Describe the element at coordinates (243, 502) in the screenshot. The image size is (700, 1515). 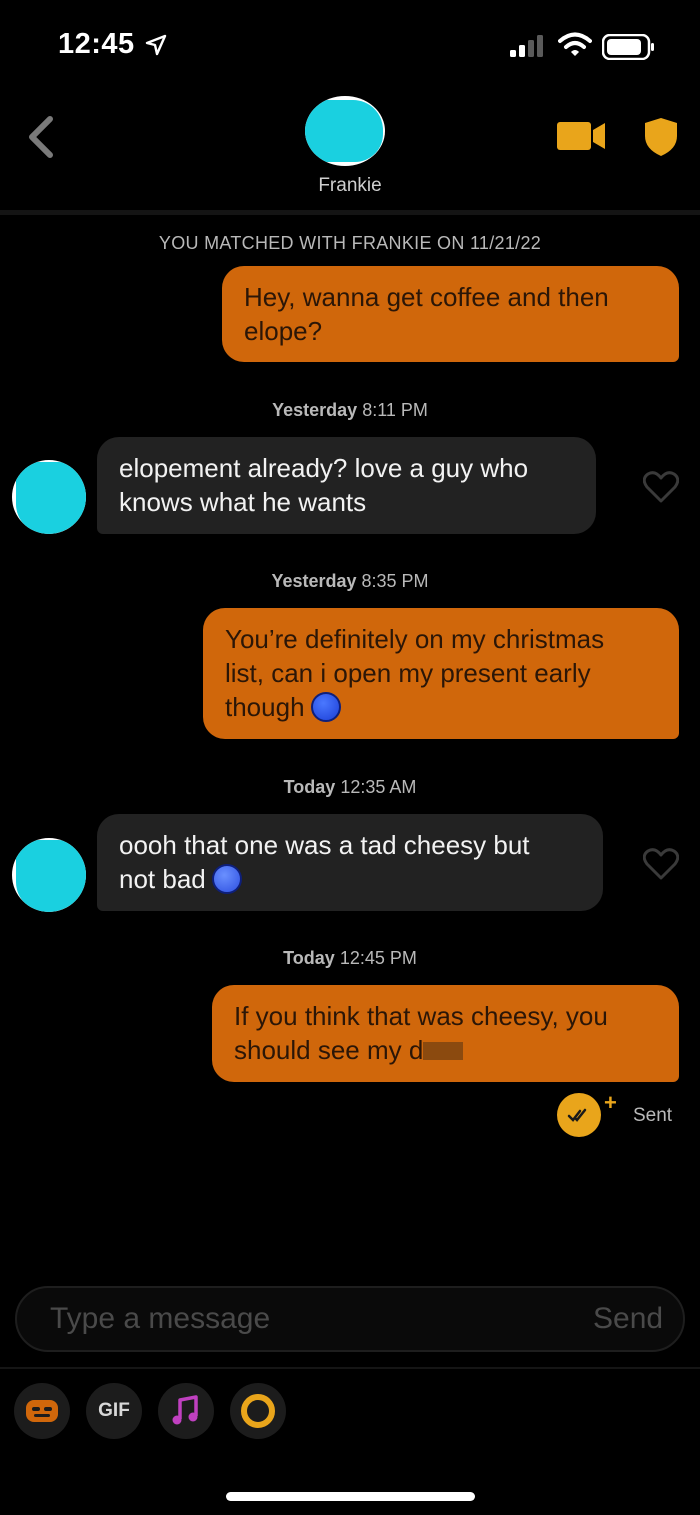
I see `message-line: knows what he wants` at that location.